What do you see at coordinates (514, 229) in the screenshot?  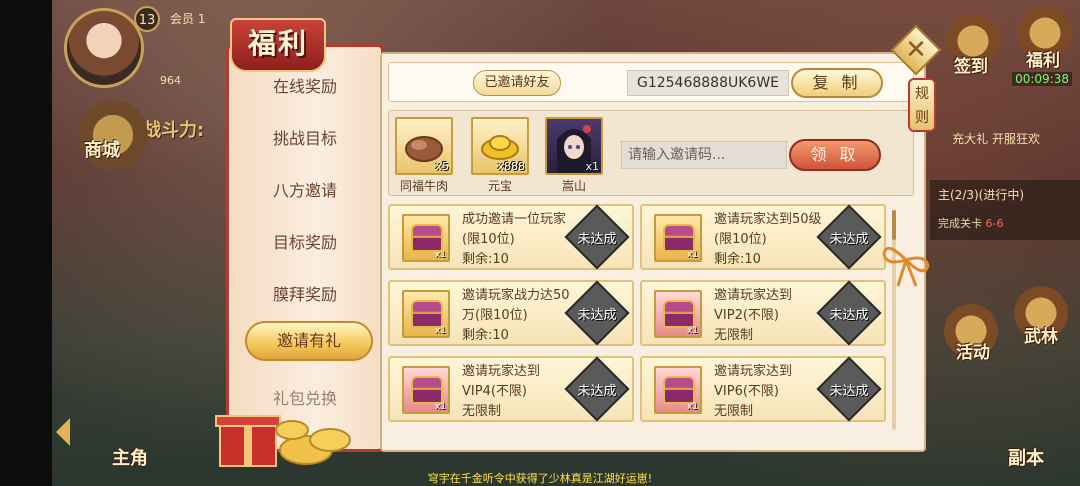 I see `task-description: 成功邀请一位玩家(限10位)` at bounding box center [514, 229].